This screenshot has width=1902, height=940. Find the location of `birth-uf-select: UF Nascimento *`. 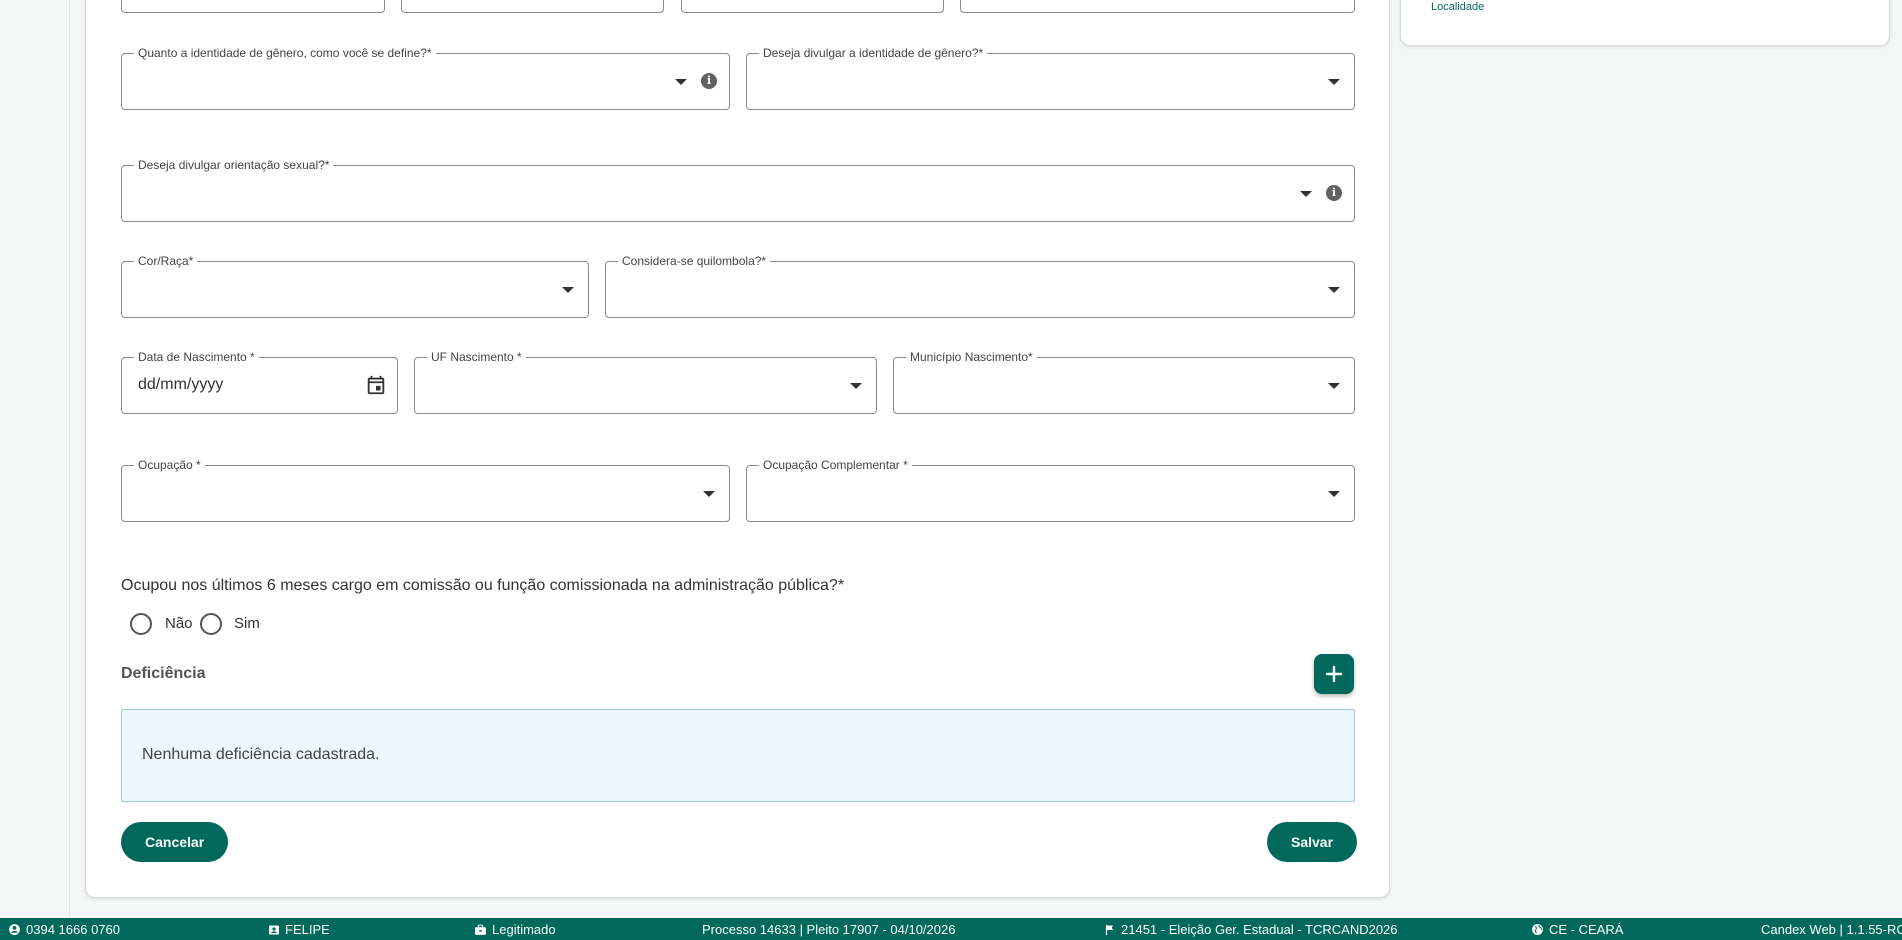

birth-uf-select: UF Nascimento * is located at coordinates (645, 382).